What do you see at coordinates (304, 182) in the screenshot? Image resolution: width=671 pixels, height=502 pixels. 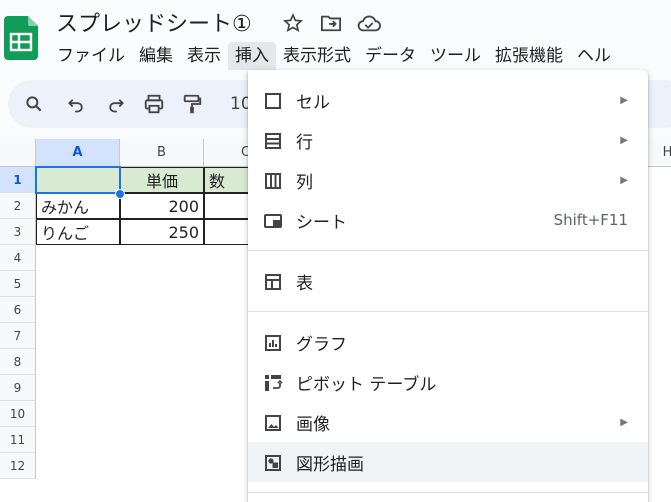 I see `insert-menu-item-label: 列` at bounding box center [304, 182].